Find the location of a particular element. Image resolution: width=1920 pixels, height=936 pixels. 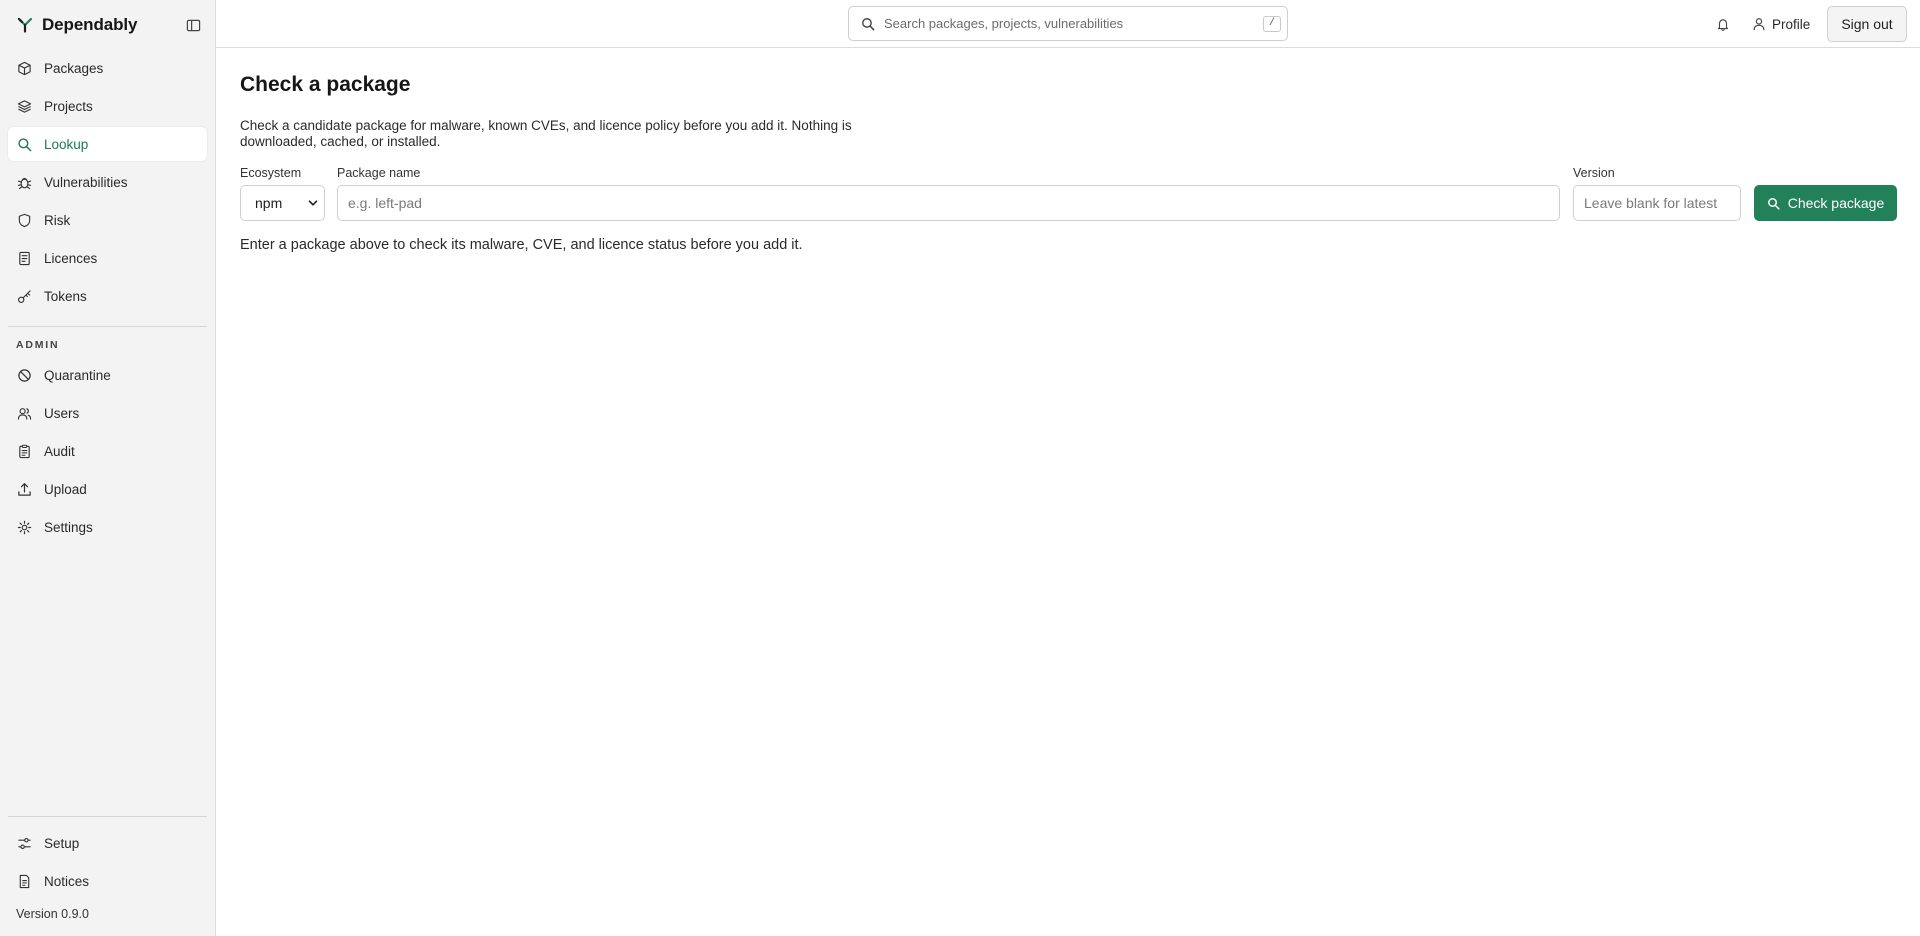

brand: Dependably is located at coordinates (76, 25).